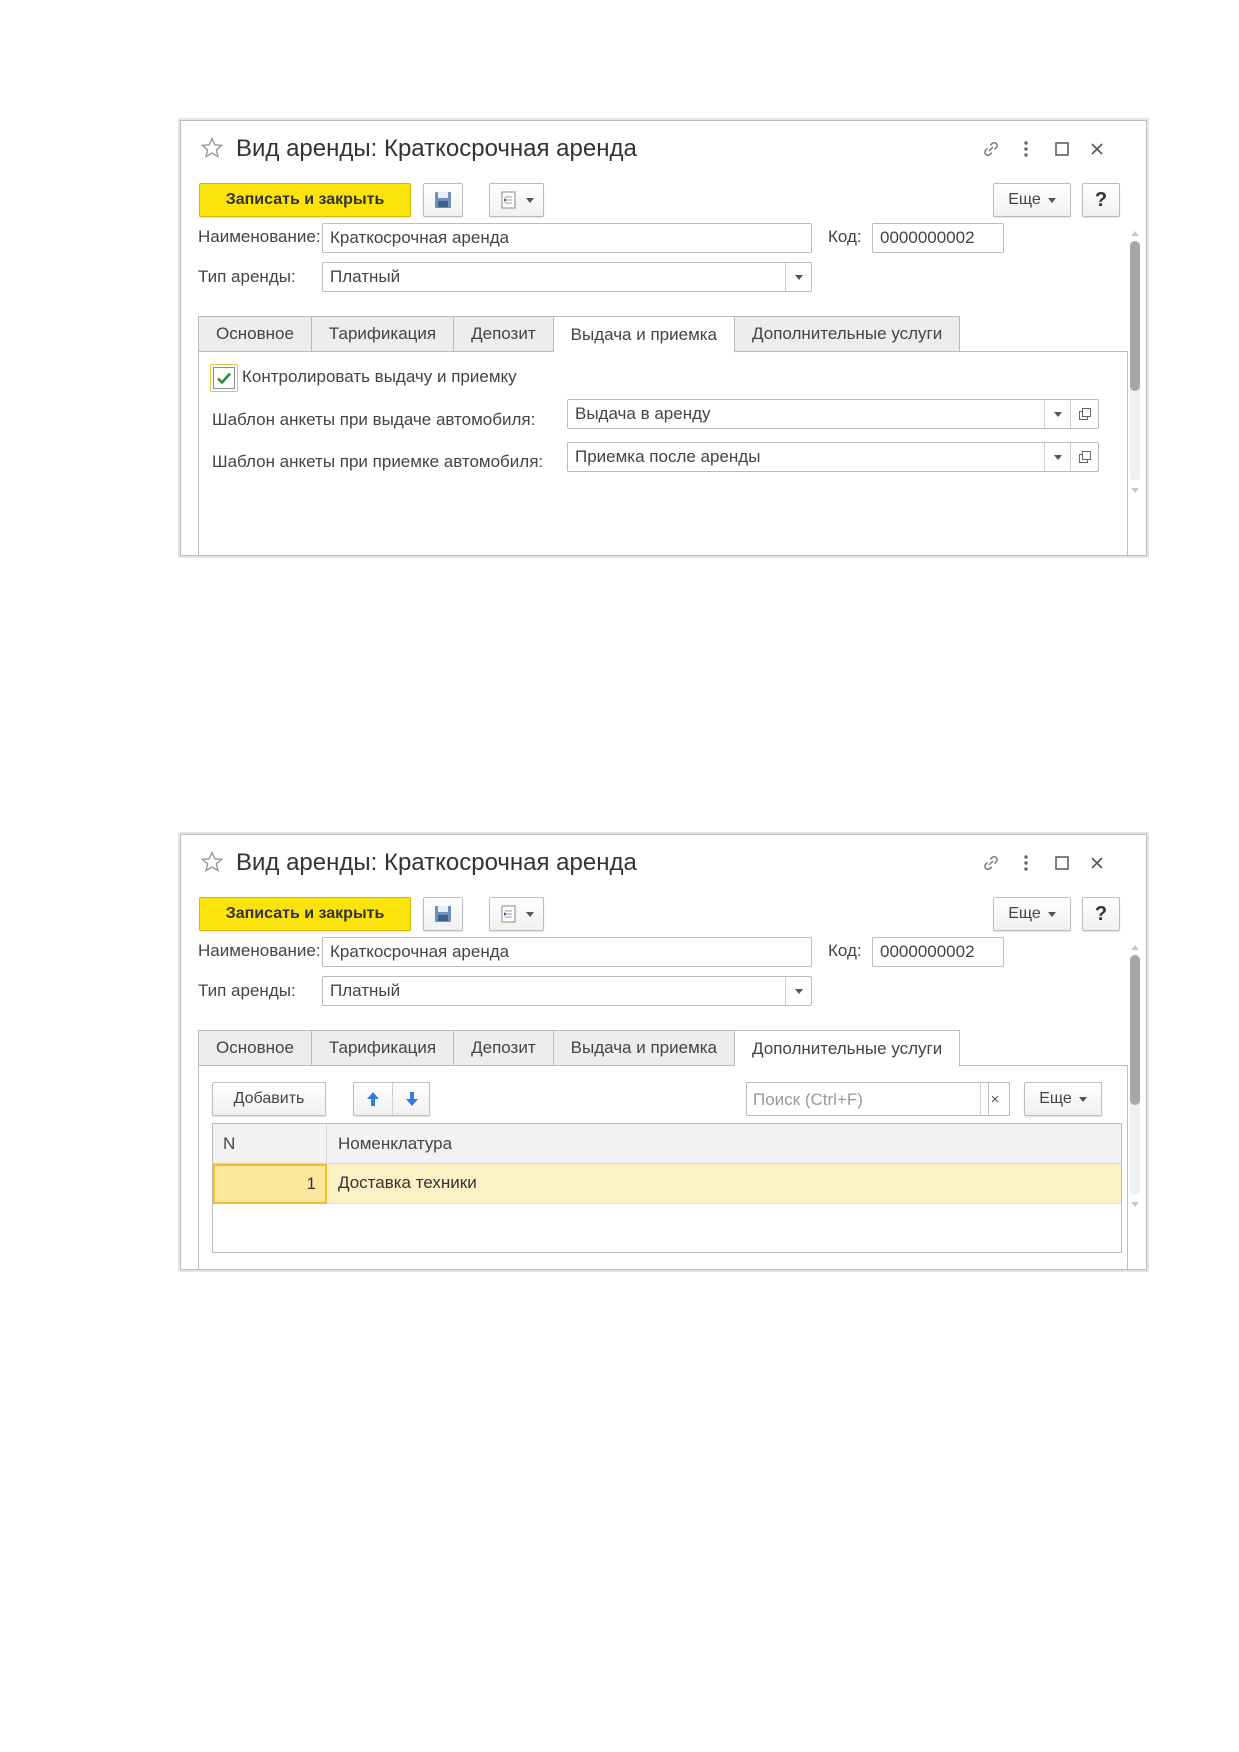 The height and width of the screenshot is (1752, 1239). What do you see at coordinates (667, 1184) in the screenshot?
I see `table-row: 1 Доставка техники` at bounding box center [667, 1184].